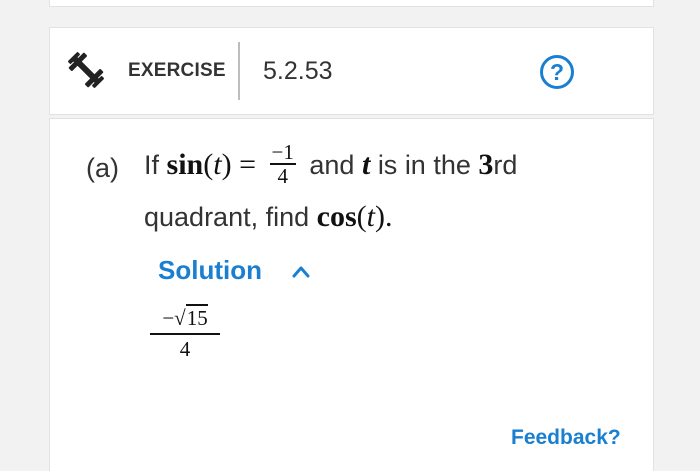 This screenshot has height=471, width=700. What do you see at coordinates (152, 165) in the screenshot?
I see `if-text: If` at bounding box center [152, 165].